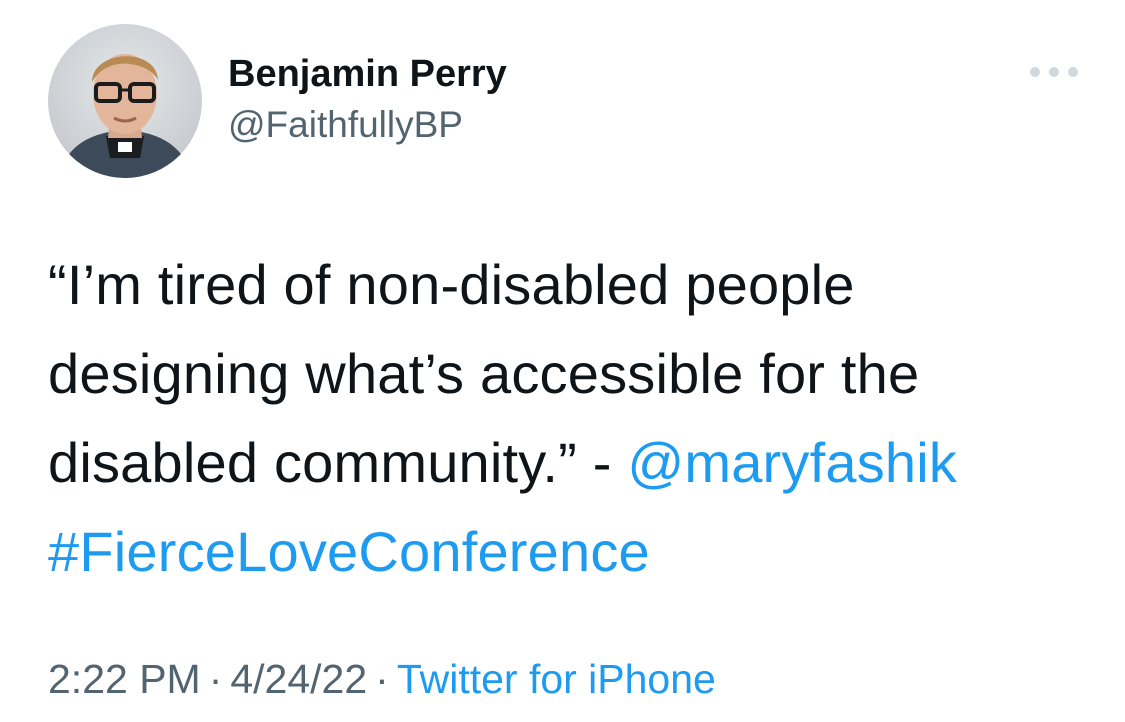  I want to click on tweet-metadata: 2:22 PM · 4/24/22 · Twitter for iPhone, so click(382, 679).